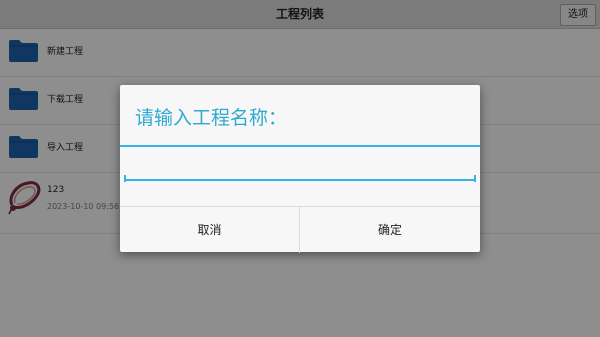  What do you see at coordinates (390, 230) in the screenshot?
I see `confirm-button: 确定` at bounding box center [390, 230].